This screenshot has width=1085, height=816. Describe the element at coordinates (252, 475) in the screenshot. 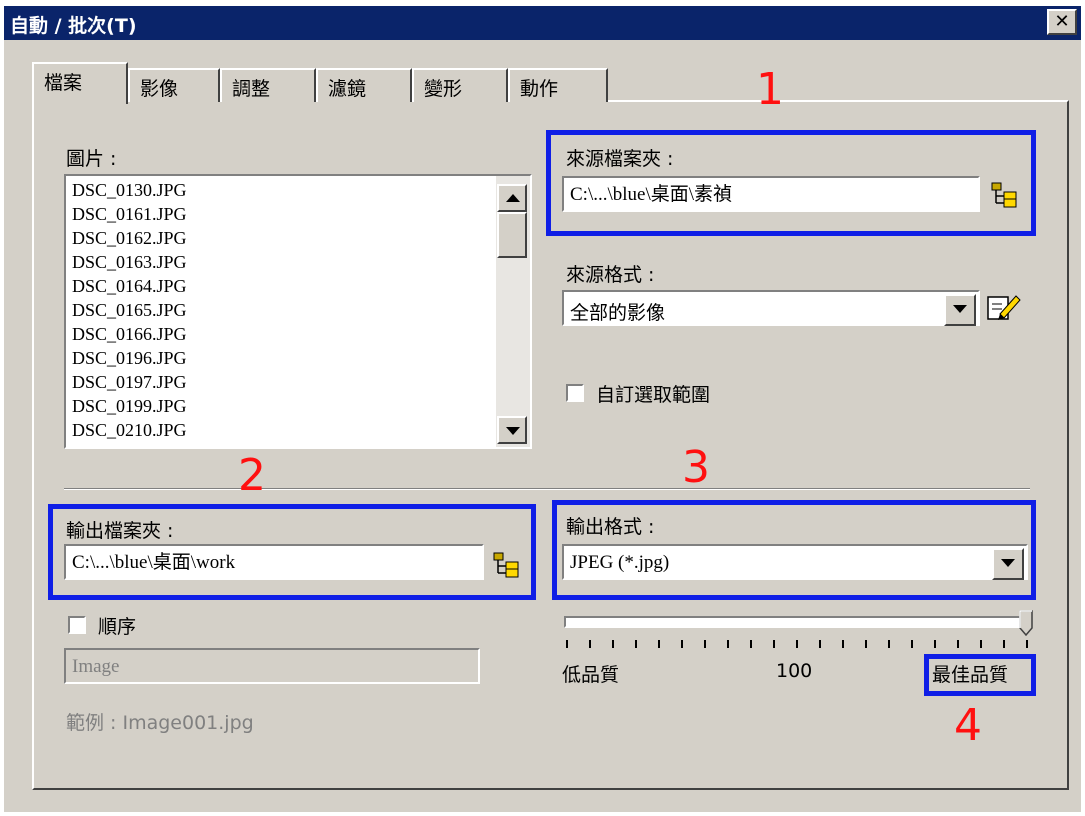

I see `annotation-number-2: 2` at that location.